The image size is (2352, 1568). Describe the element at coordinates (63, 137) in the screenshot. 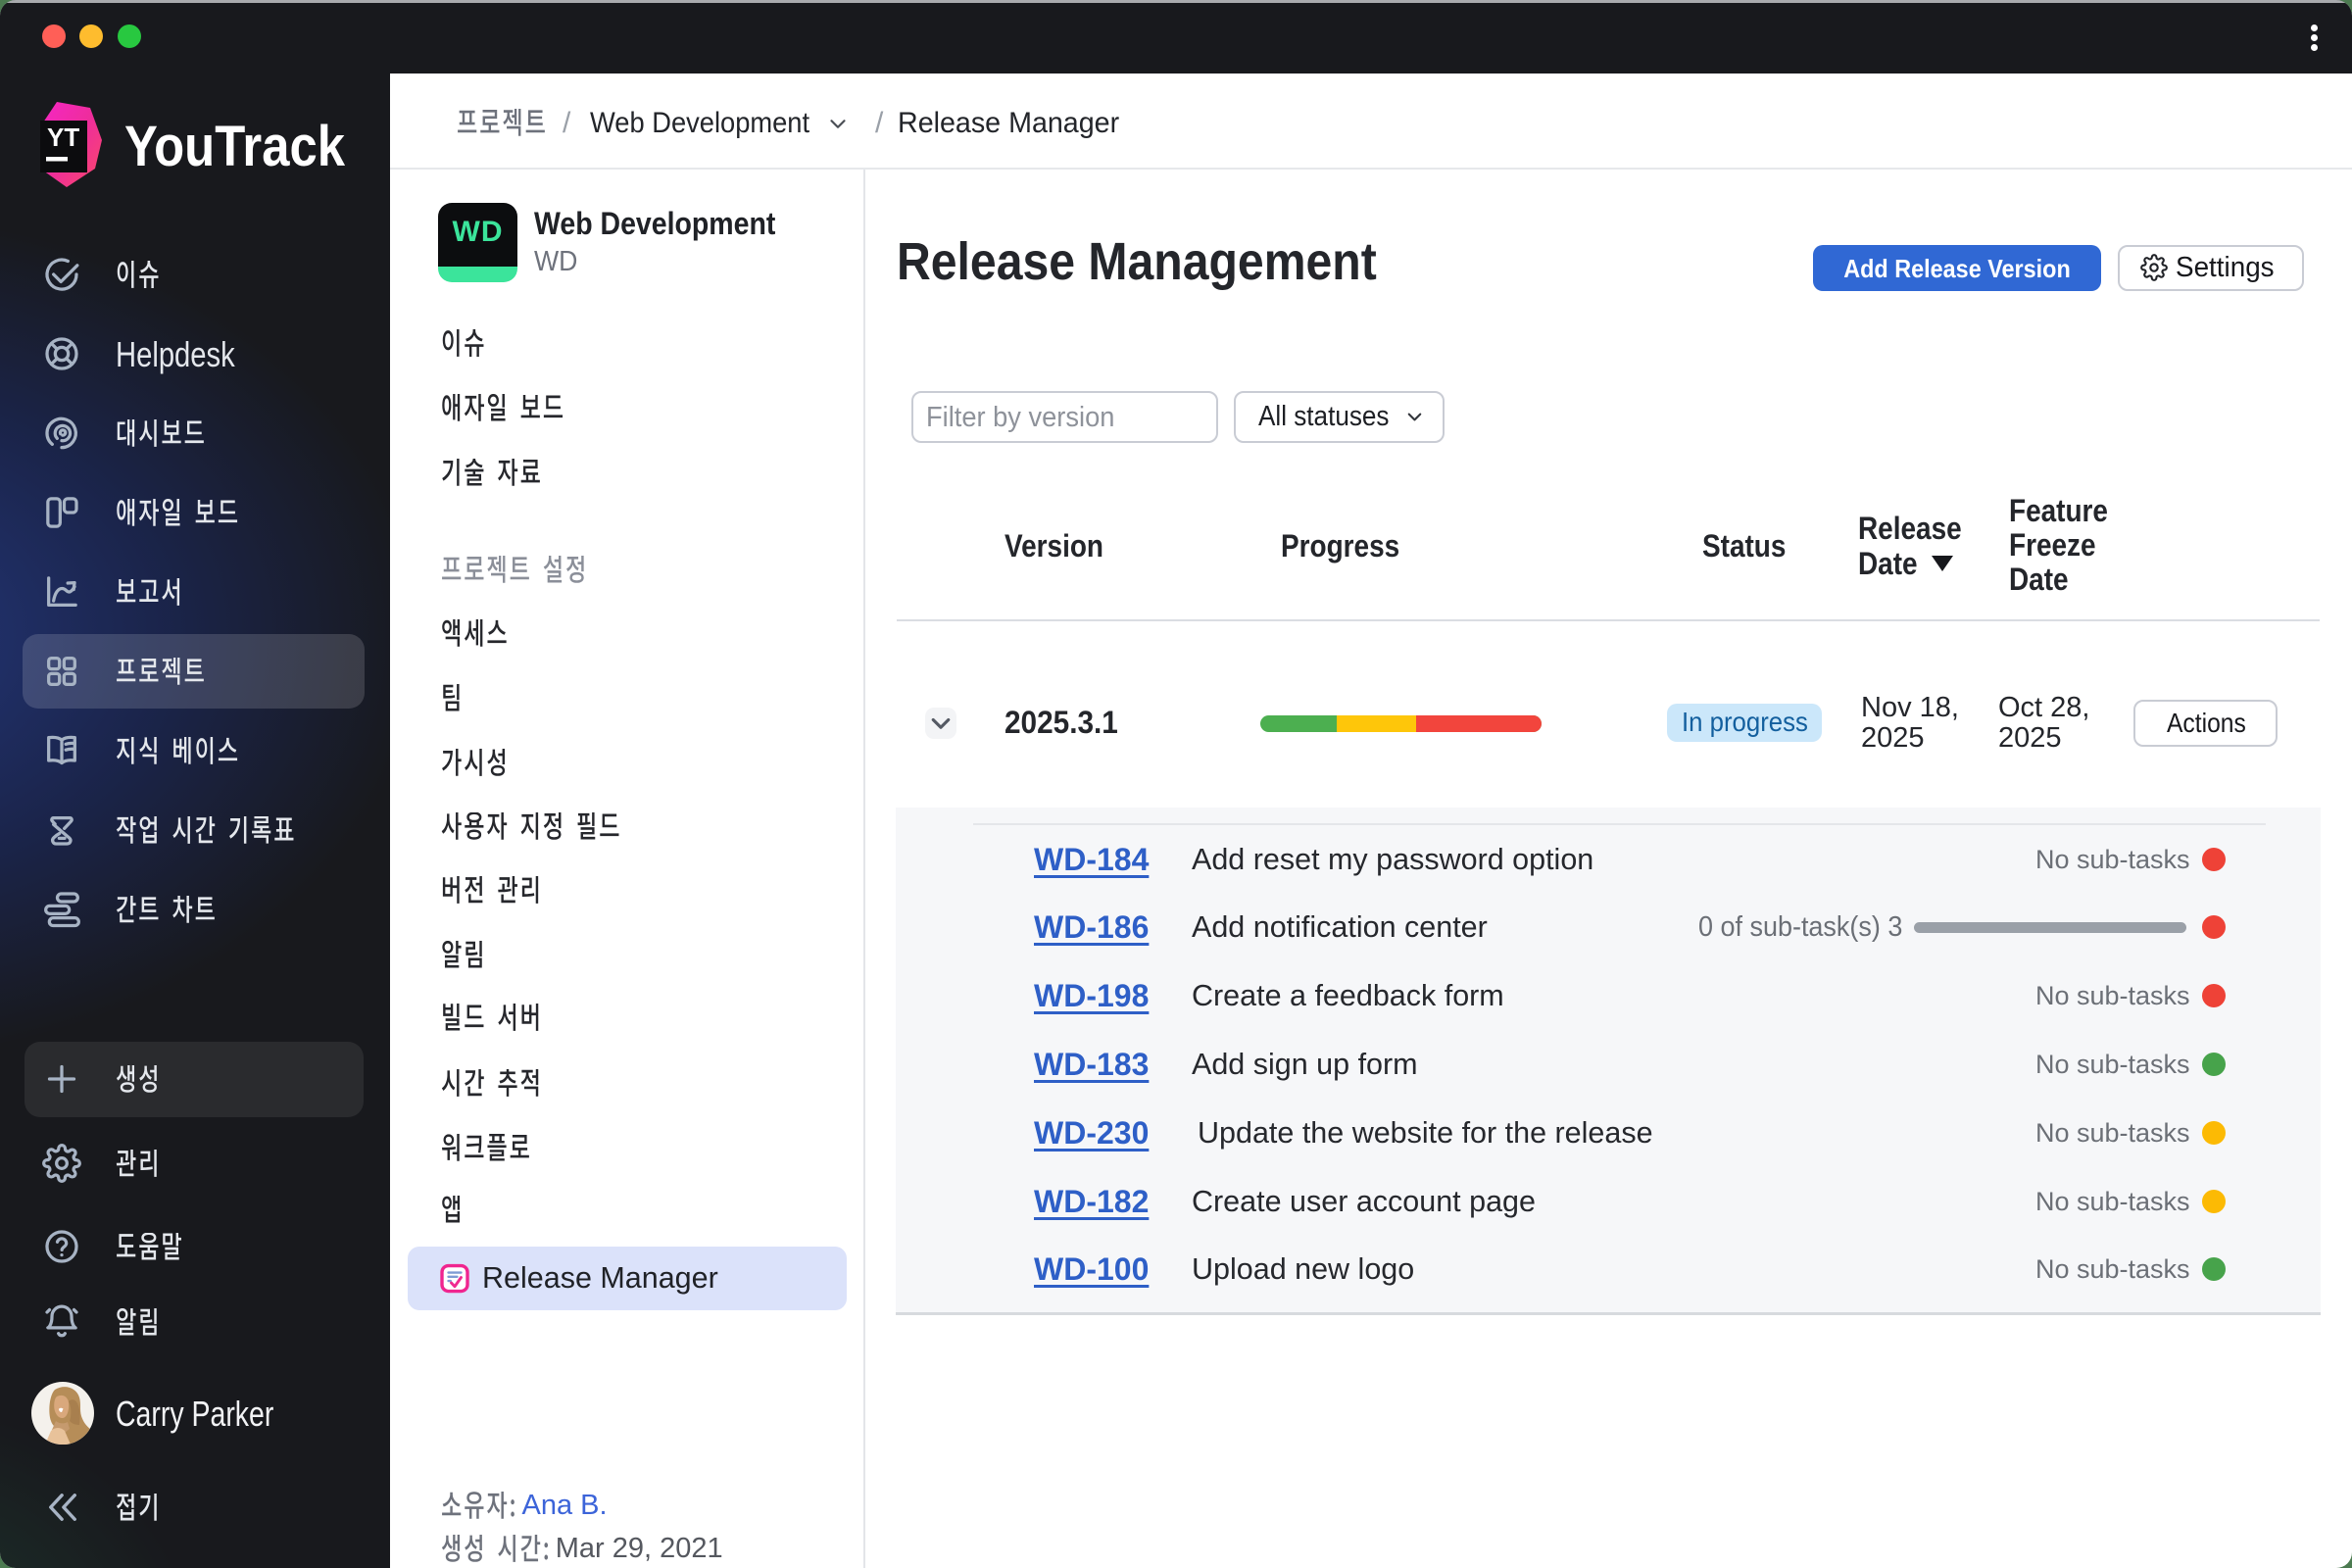

I see `svg-text: YT` at that location.